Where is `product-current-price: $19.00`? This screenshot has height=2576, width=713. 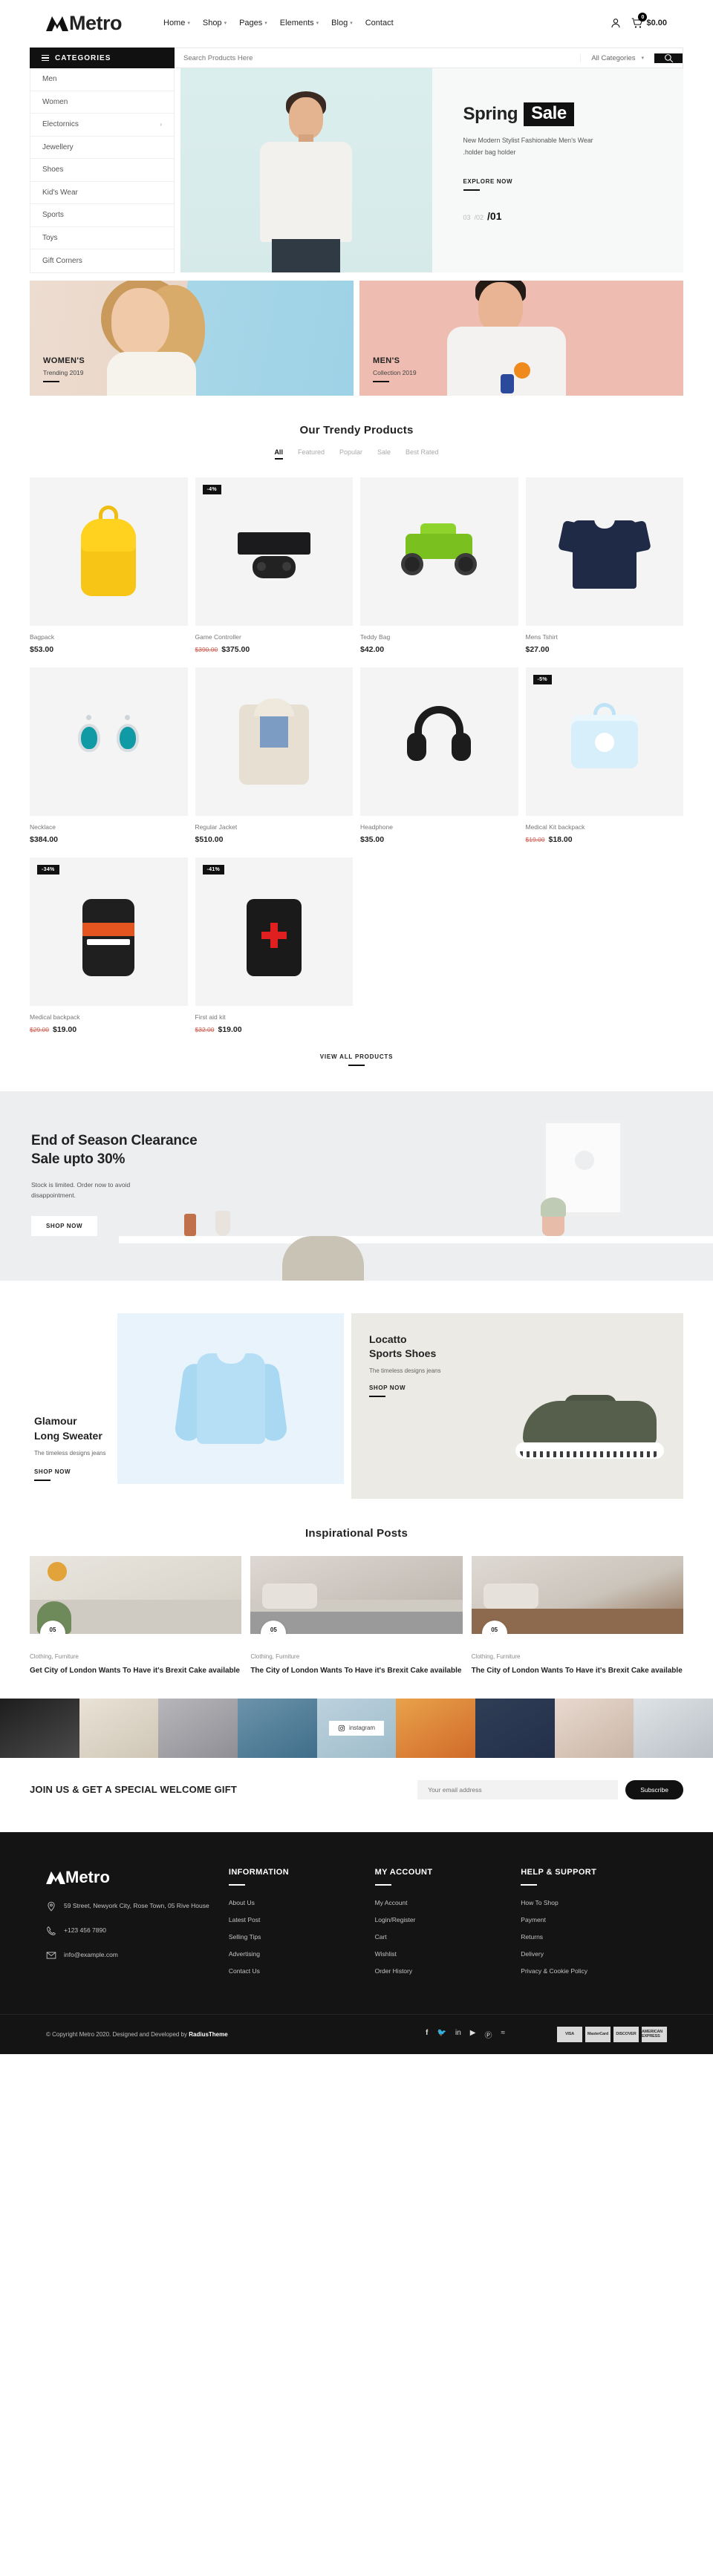
product-current-price: $19.00 is located at coordinates (65, 1029).